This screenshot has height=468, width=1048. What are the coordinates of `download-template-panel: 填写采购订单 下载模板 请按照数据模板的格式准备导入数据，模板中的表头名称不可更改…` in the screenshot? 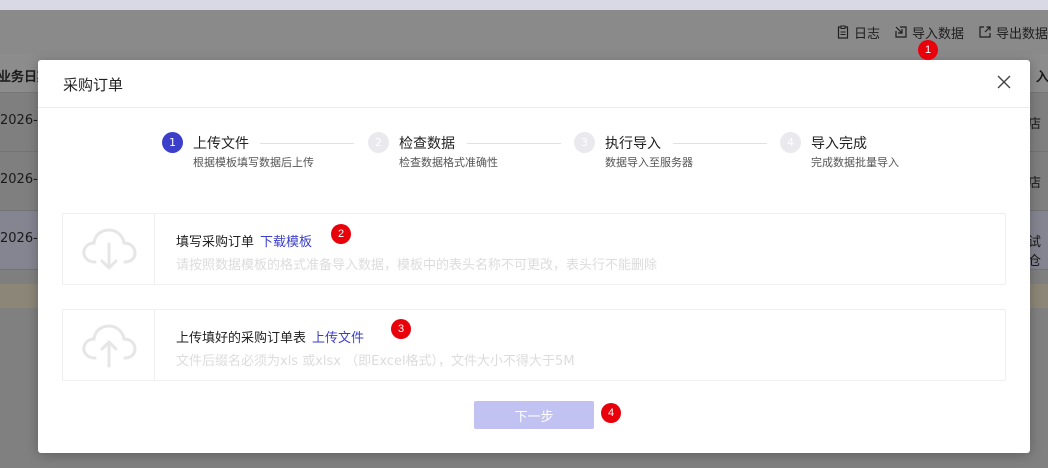 It's located at (534, 249).